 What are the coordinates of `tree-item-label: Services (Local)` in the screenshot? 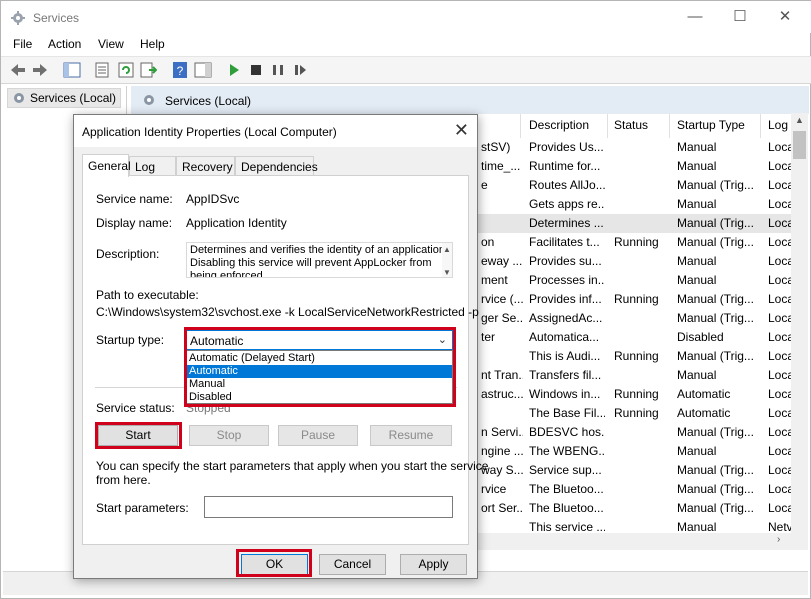 It's located at (73, 98).